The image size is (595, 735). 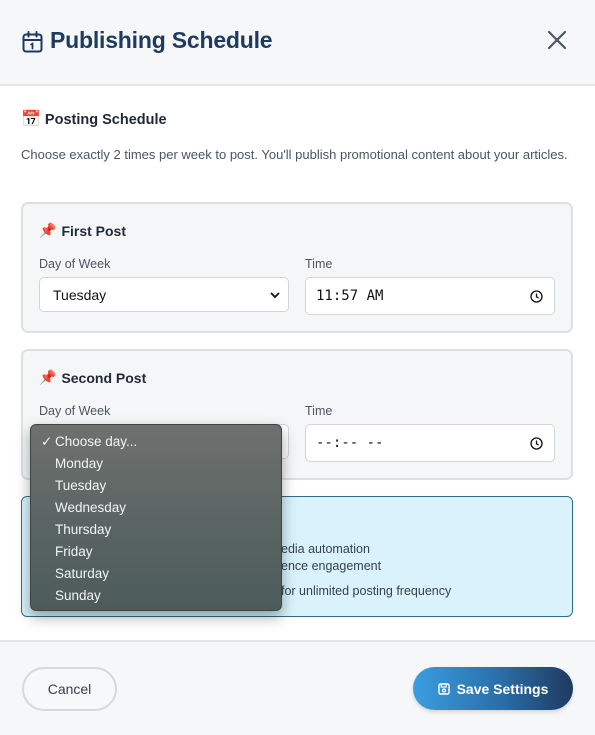 What do you see at coordinates (94, 230) in the screenshot?
I see `first-post-title-text: First Post` at bounding box center [94, 230].